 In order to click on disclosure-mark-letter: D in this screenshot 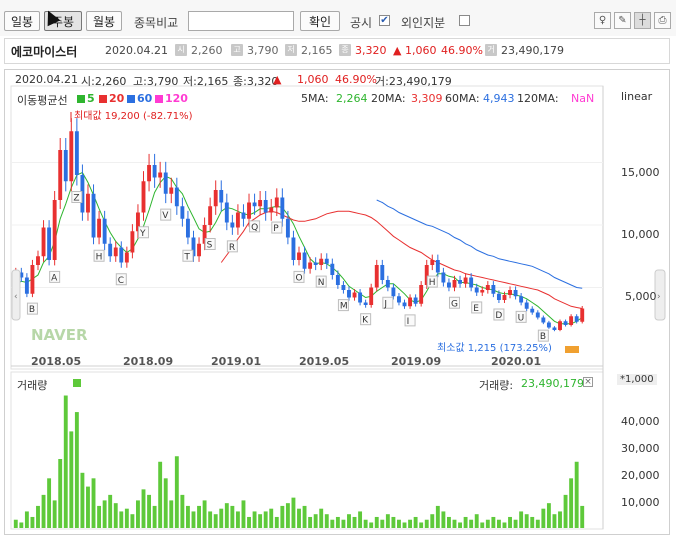, I will do `click(498, 316)`.